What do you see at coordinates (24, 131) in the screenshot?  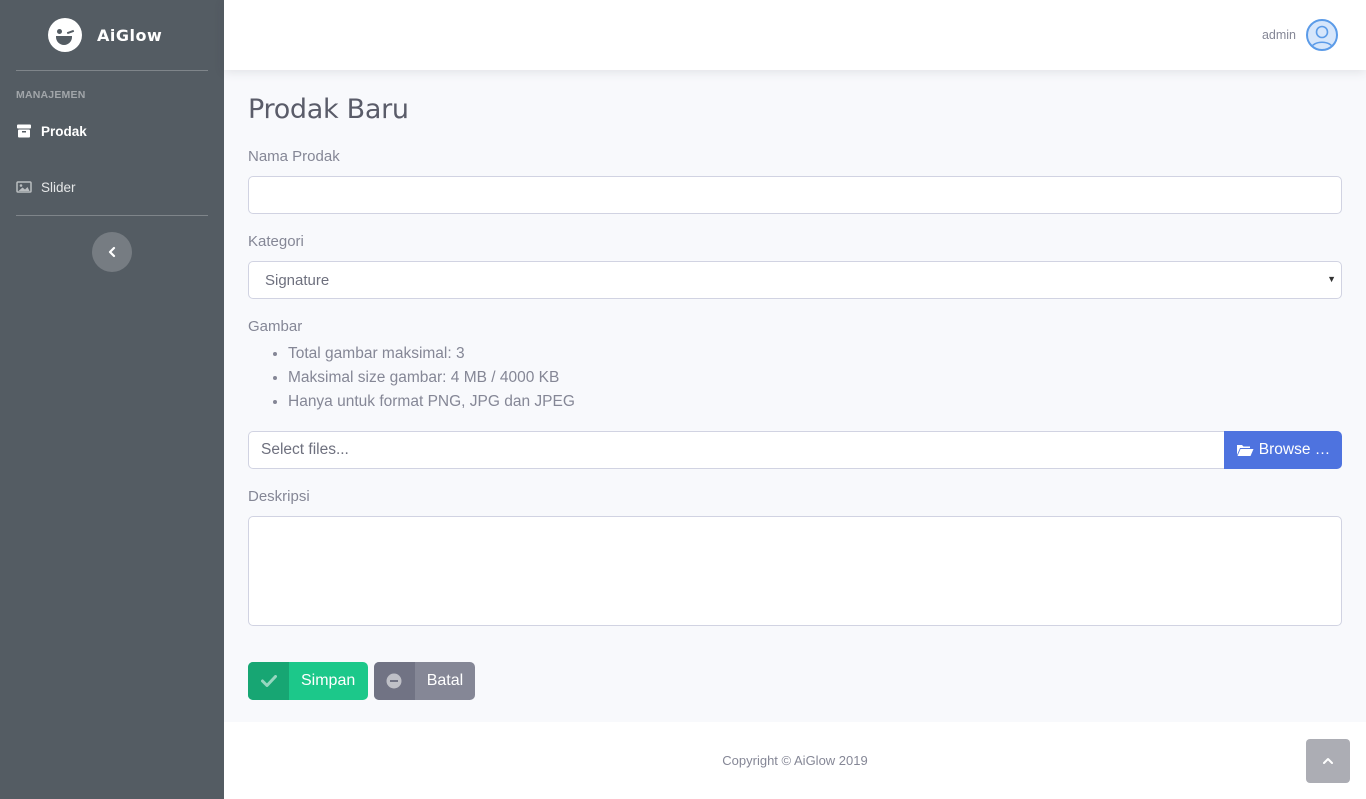 I see `box-icon` at bounding box center [24, 131].